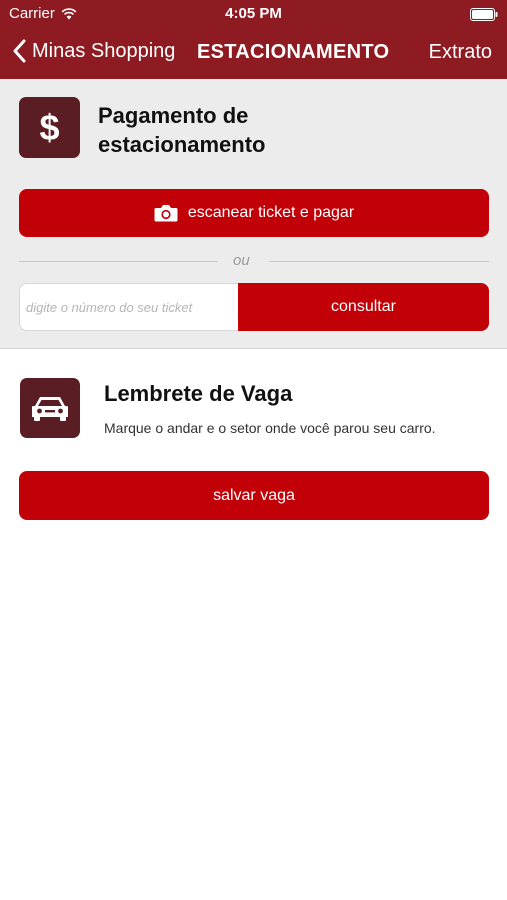 The width and height of the screenshot is (507, 900). What do you see at coordinates (166, 213) in the screenshot?
I see `camera-icon` at bounding box center [166, 213].